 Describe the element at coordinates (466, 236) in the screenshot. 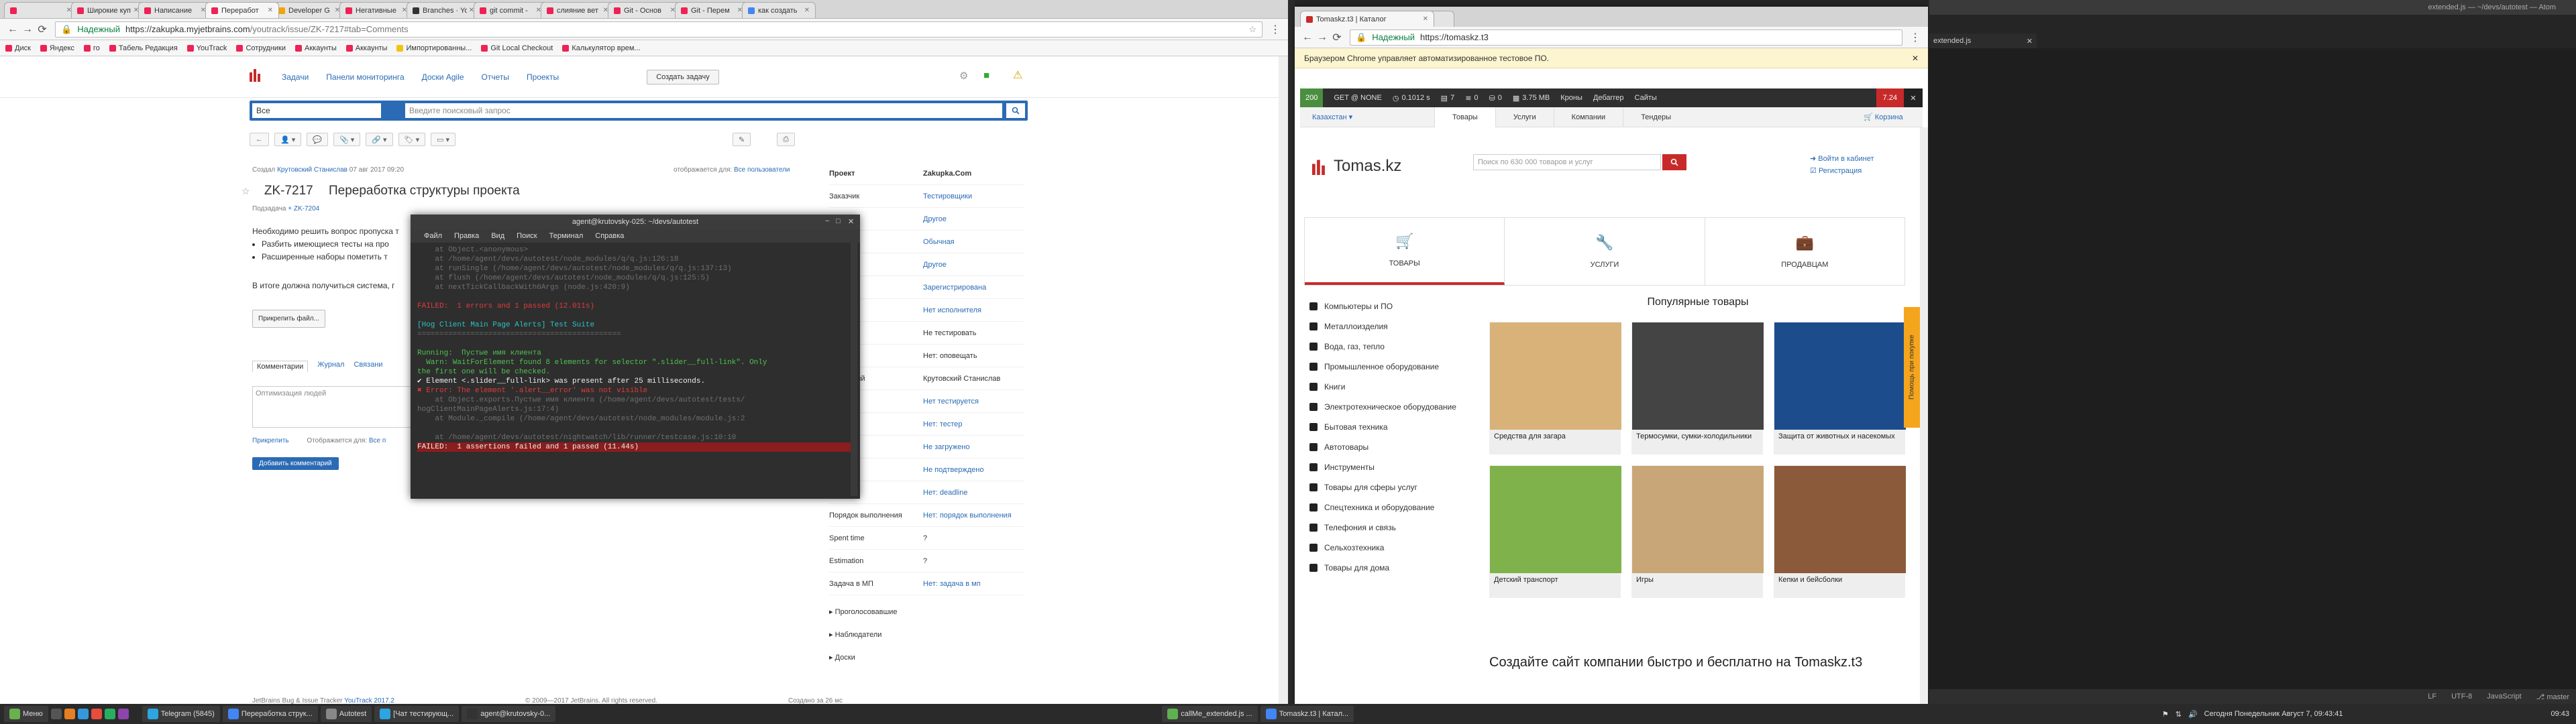

I see `menu-edit: Правка` at that location.